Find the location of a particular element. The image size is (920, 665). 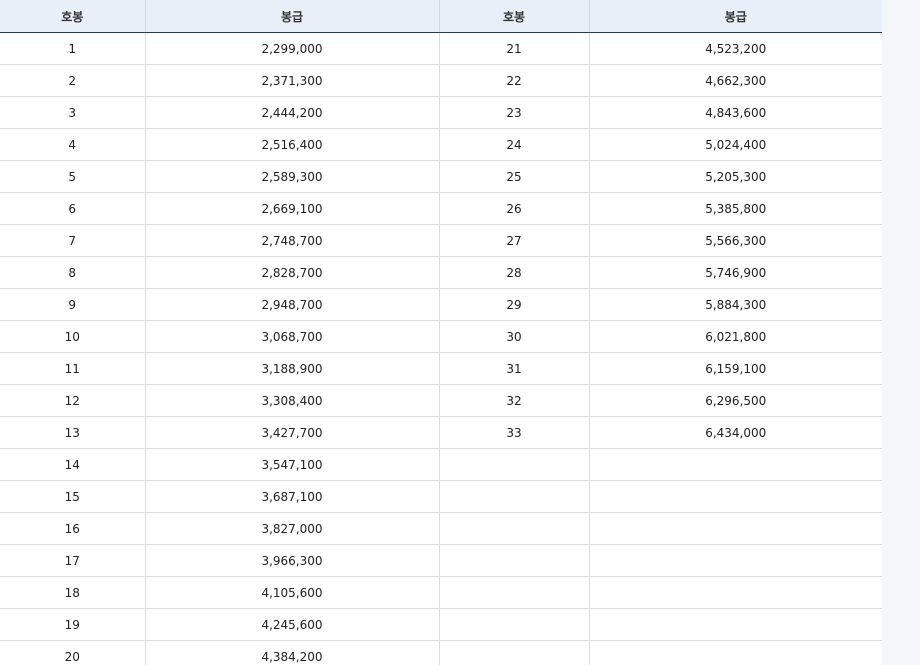

step-cell-right: 21 is located at coordinates (513, 48).